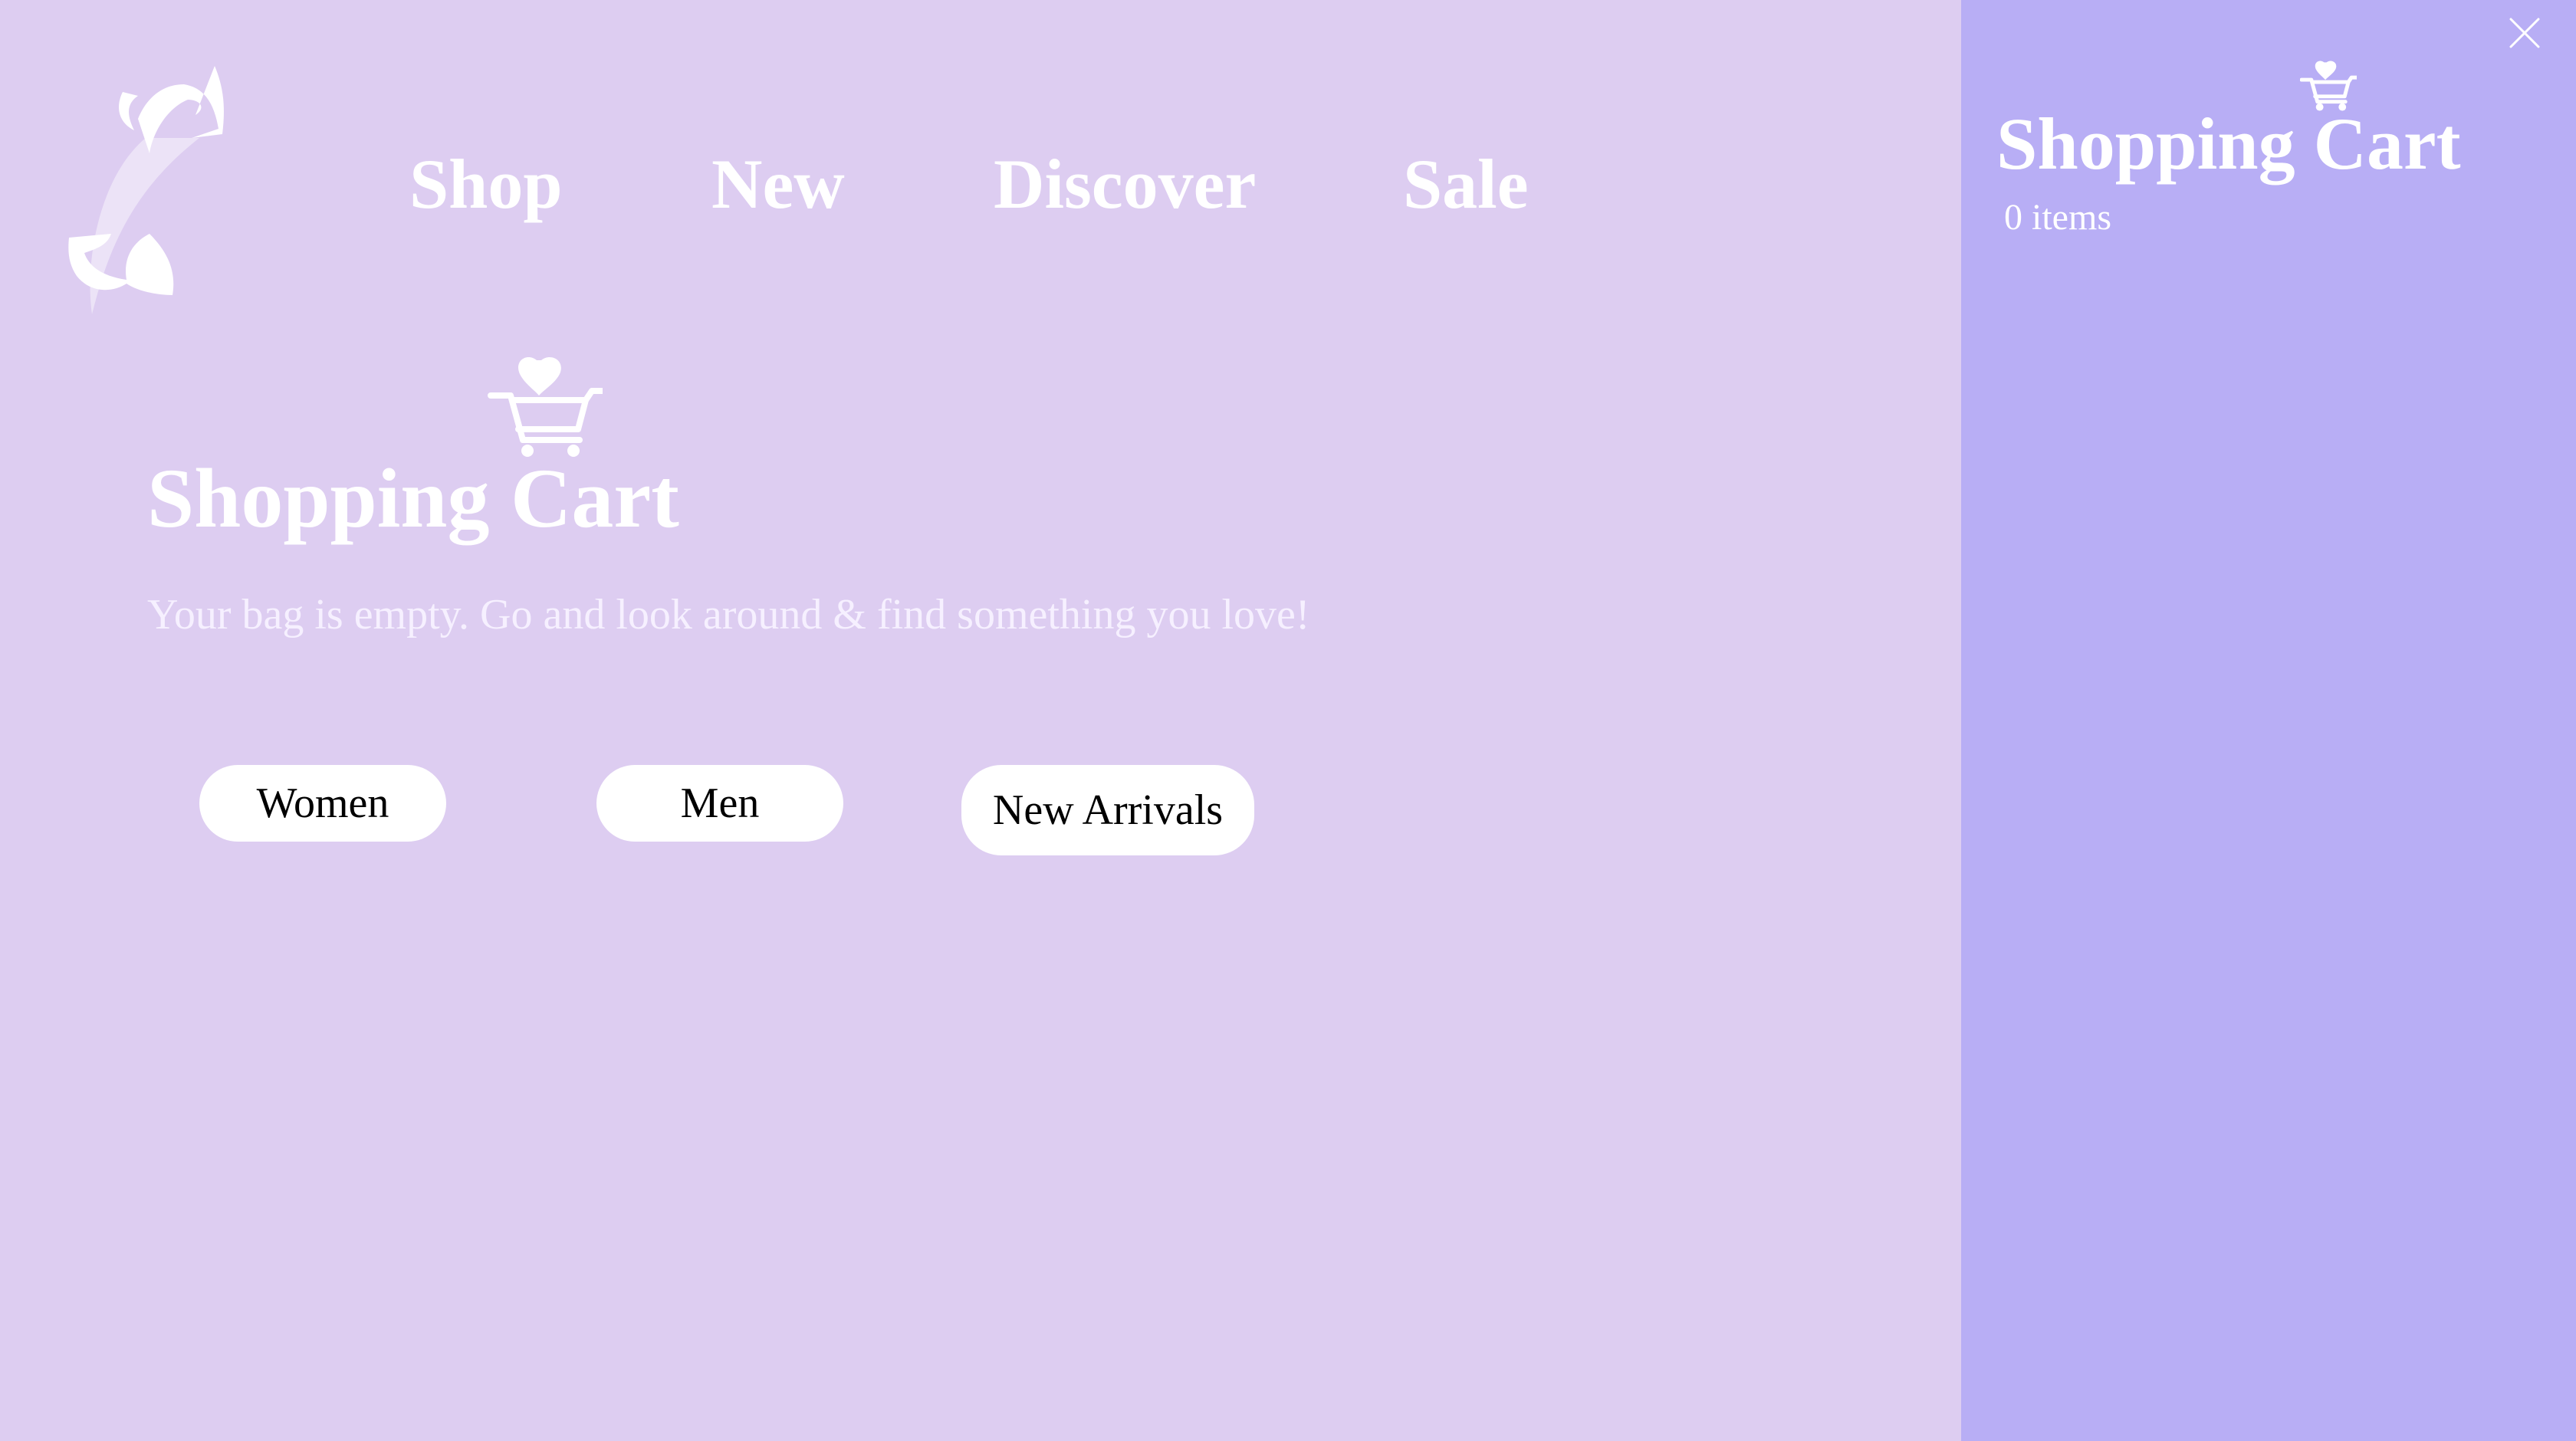 Image resolution: width=2576 pixels, height=1441 pixels. What do you see at coordinates (1466, 184) in the screenshot?
I see `nav-sale: Sale` at bounding box center [1466, 184].